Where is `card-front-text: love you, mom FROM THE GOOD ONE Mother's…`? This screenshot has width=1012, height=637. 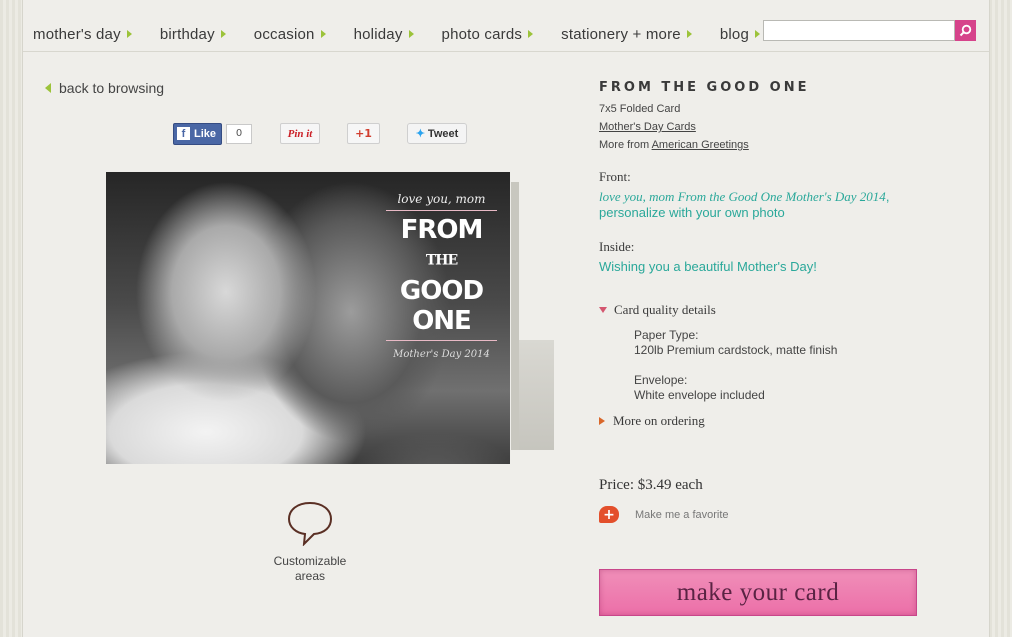
card-front-text: love you, mom FROM THE GOOD ONE Mother's… is located at coordinates (441, 276).